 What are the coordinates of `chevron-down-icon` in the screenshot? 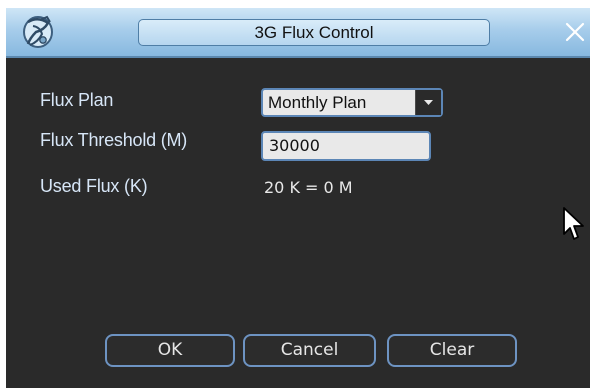 It's located at (428, 102).